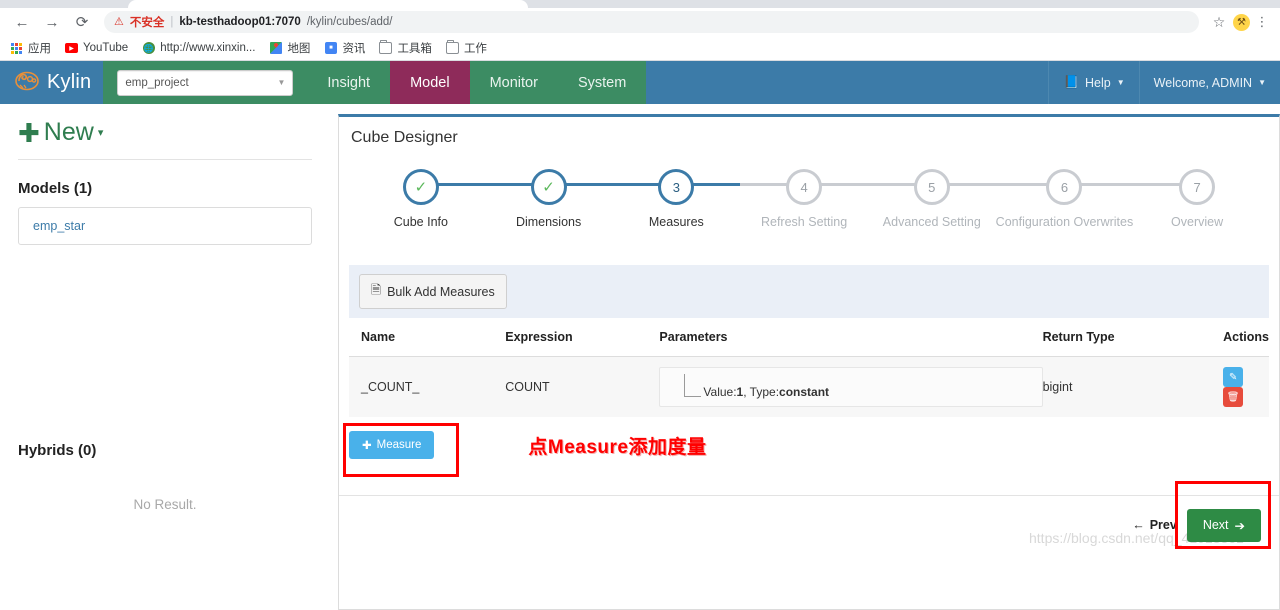  I want to click on bulk-add-measures-button: 🗎 Bulk Add Measures, so click(433, 291).